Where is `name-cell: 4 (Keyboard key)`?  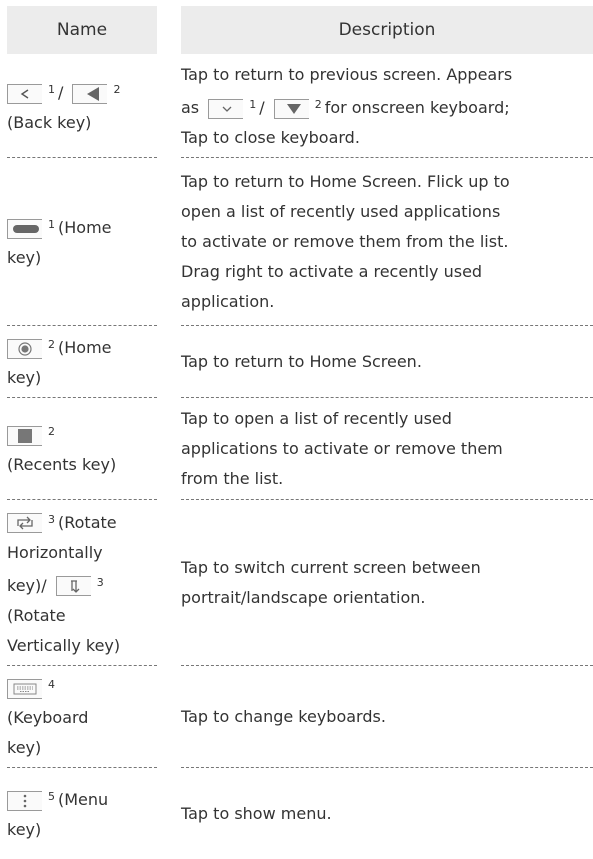
name-cell: 4 (Keyboard key) is located at coordinates (82, 717).